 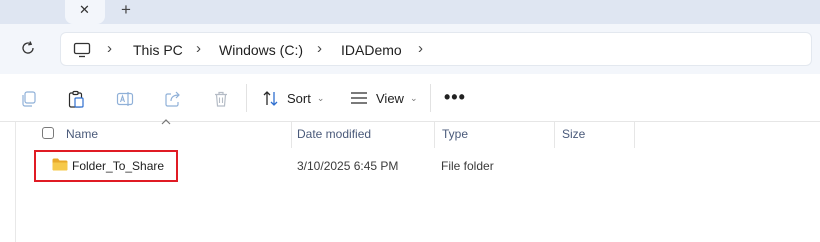 I want to click on sort-ascending-icon, so click(x=166, y=122).